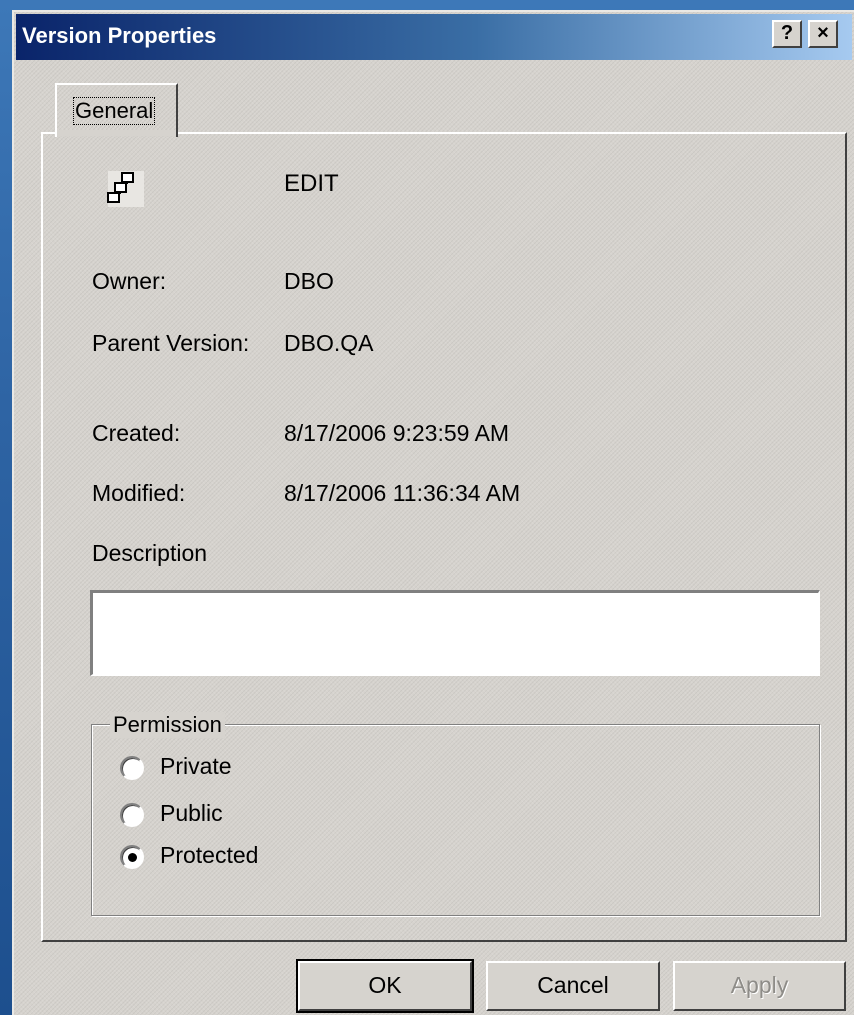  I want to click on version-tree-icon, so click(125, 189).